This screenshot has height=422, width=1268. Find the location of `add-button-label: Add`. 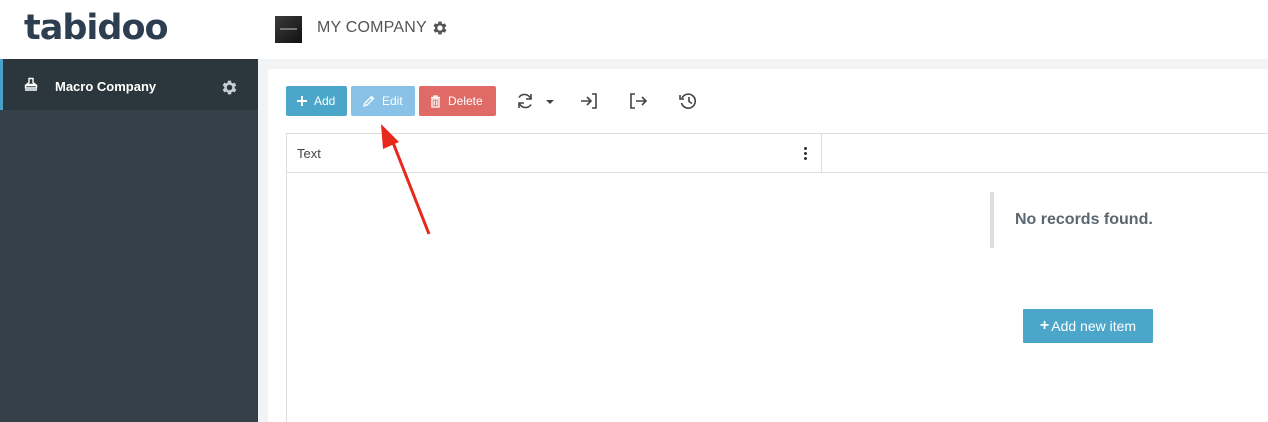

add-button-label: Add is located at coordinates (325, 101).